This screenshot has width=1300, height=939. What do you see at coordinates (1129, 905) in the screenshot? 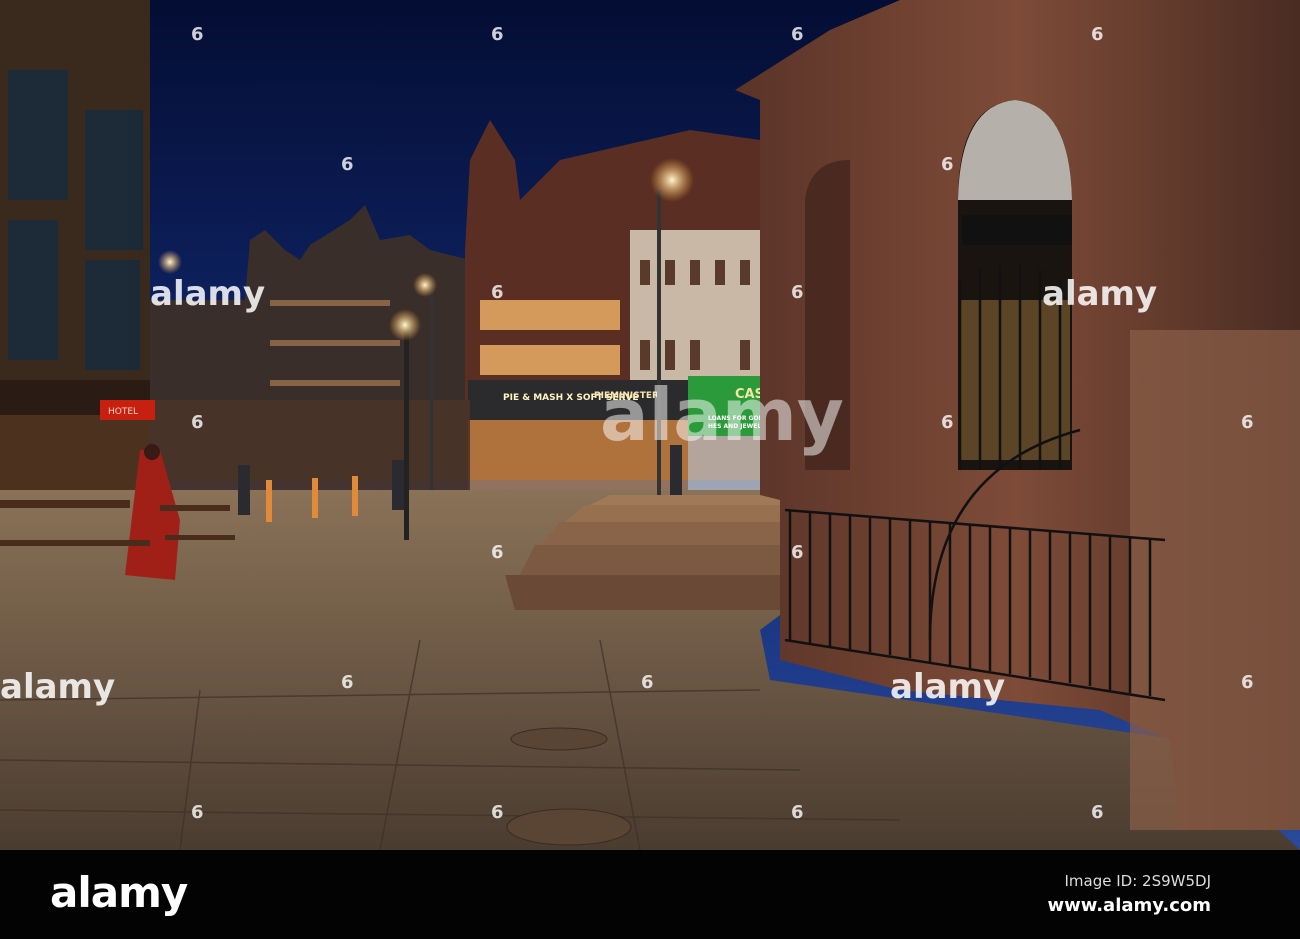
I see `site-url: www.alamy.com` at bounding box center [1129, 905].